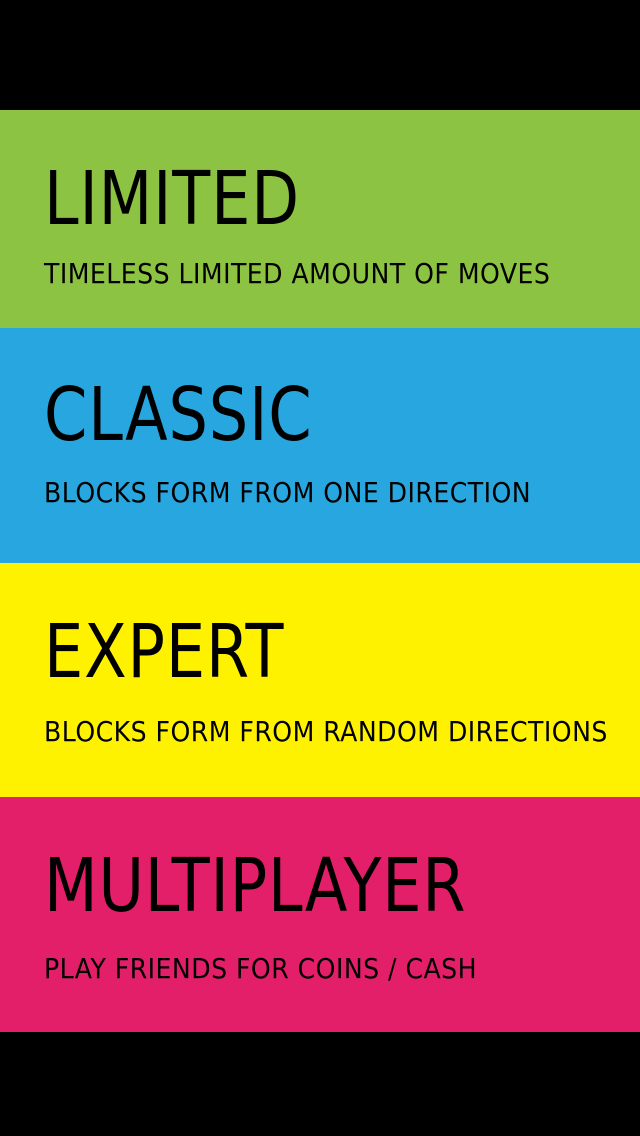  Describe the element at coordinates (288, 492) in the screenshot. I see `mode-subtitle: BLOCKS FORM FROM ONE DIRECTION` at that location.